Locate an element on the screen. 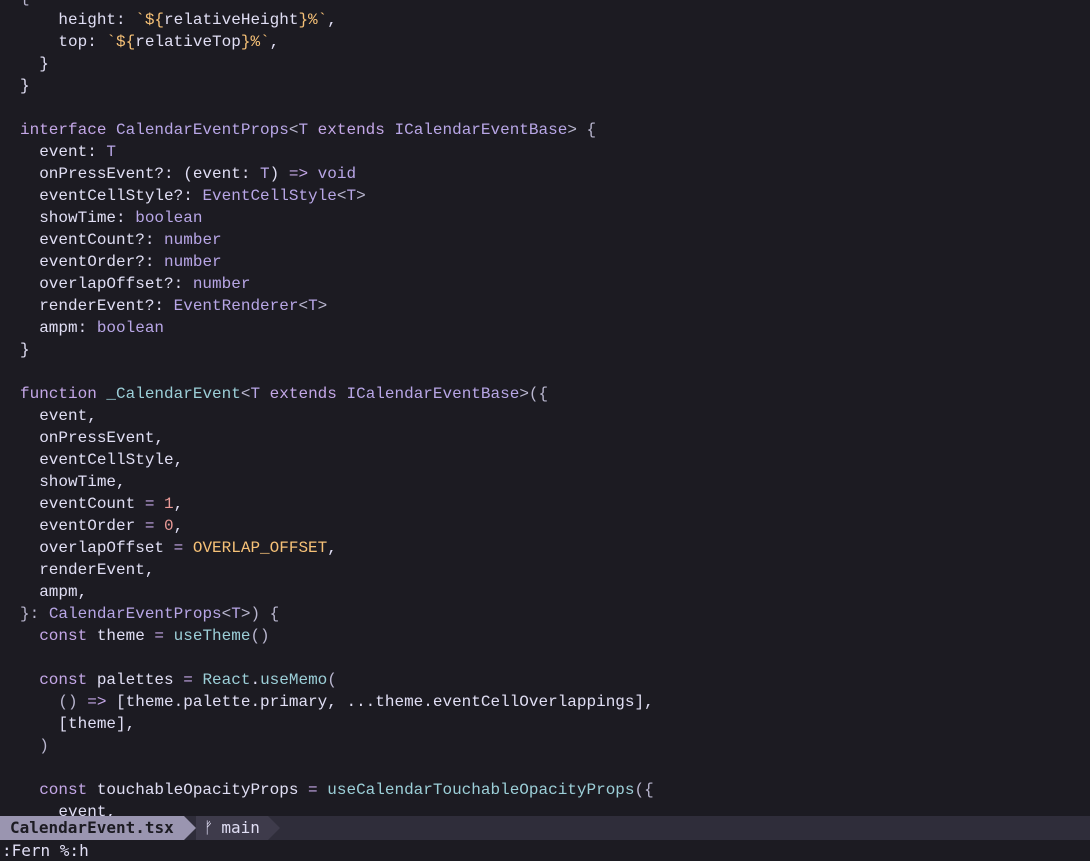  code-token: touchableOpacityProps is located at coordinates (202, 790).